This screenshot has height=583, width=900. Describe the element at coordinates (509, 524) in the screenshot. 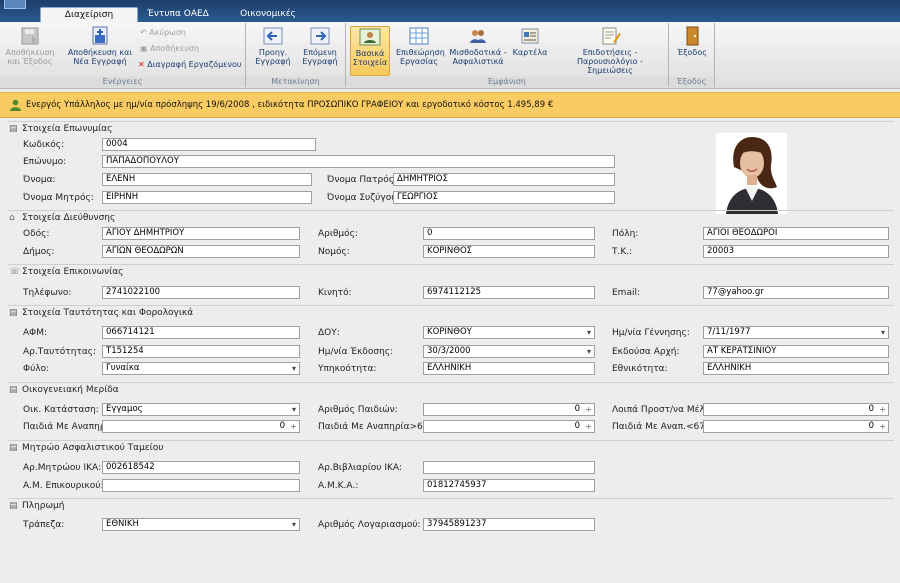

I see `account-number-field: 37945891237` at that location.